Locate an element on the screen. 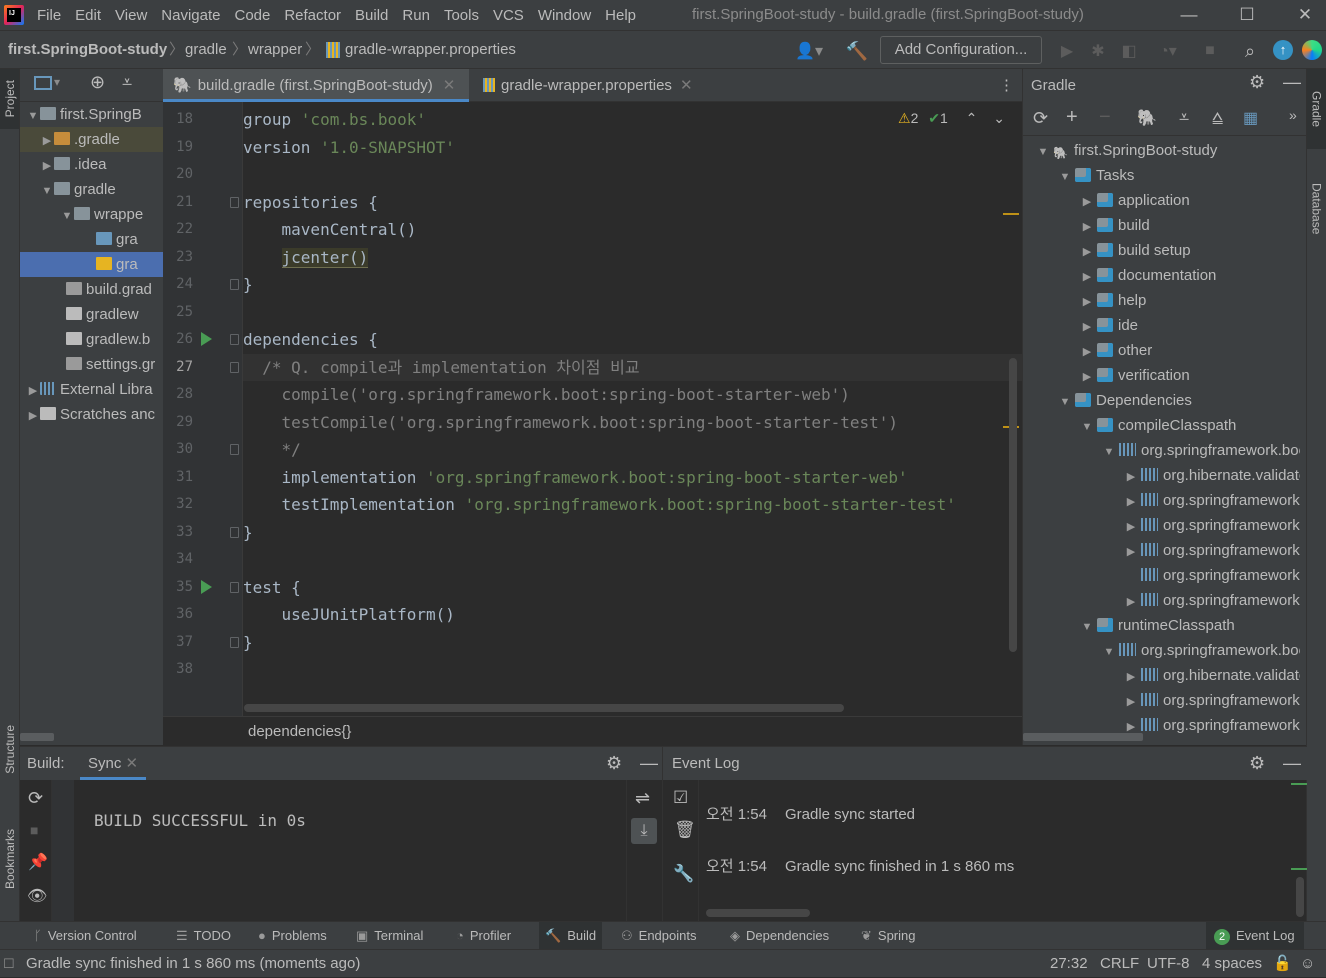 The image size is (1326, 978). menu-build: Build is located at coordinates (371, 15).